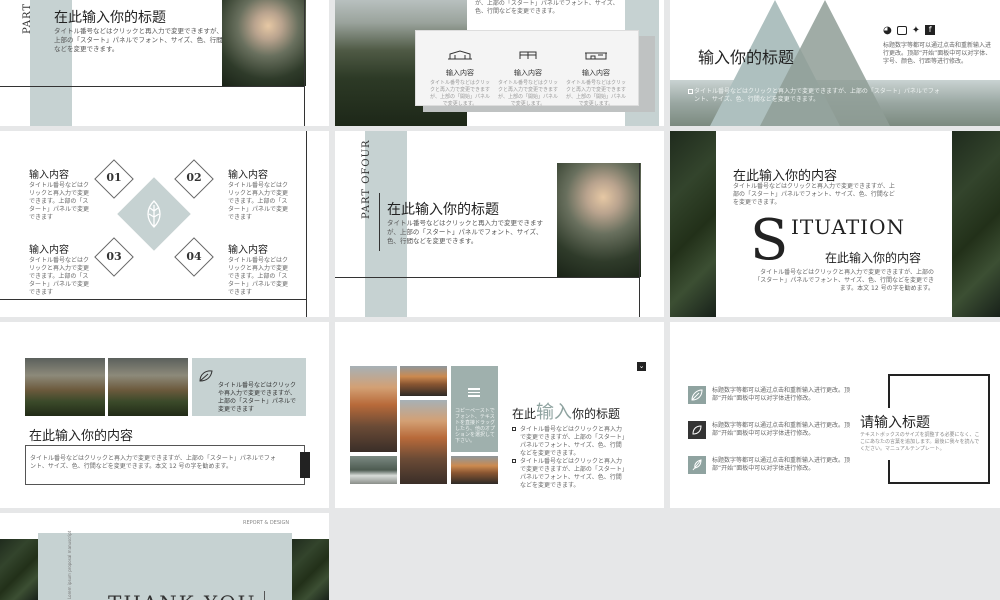  I want to click on leaf-photo-right, so click(976, 224).